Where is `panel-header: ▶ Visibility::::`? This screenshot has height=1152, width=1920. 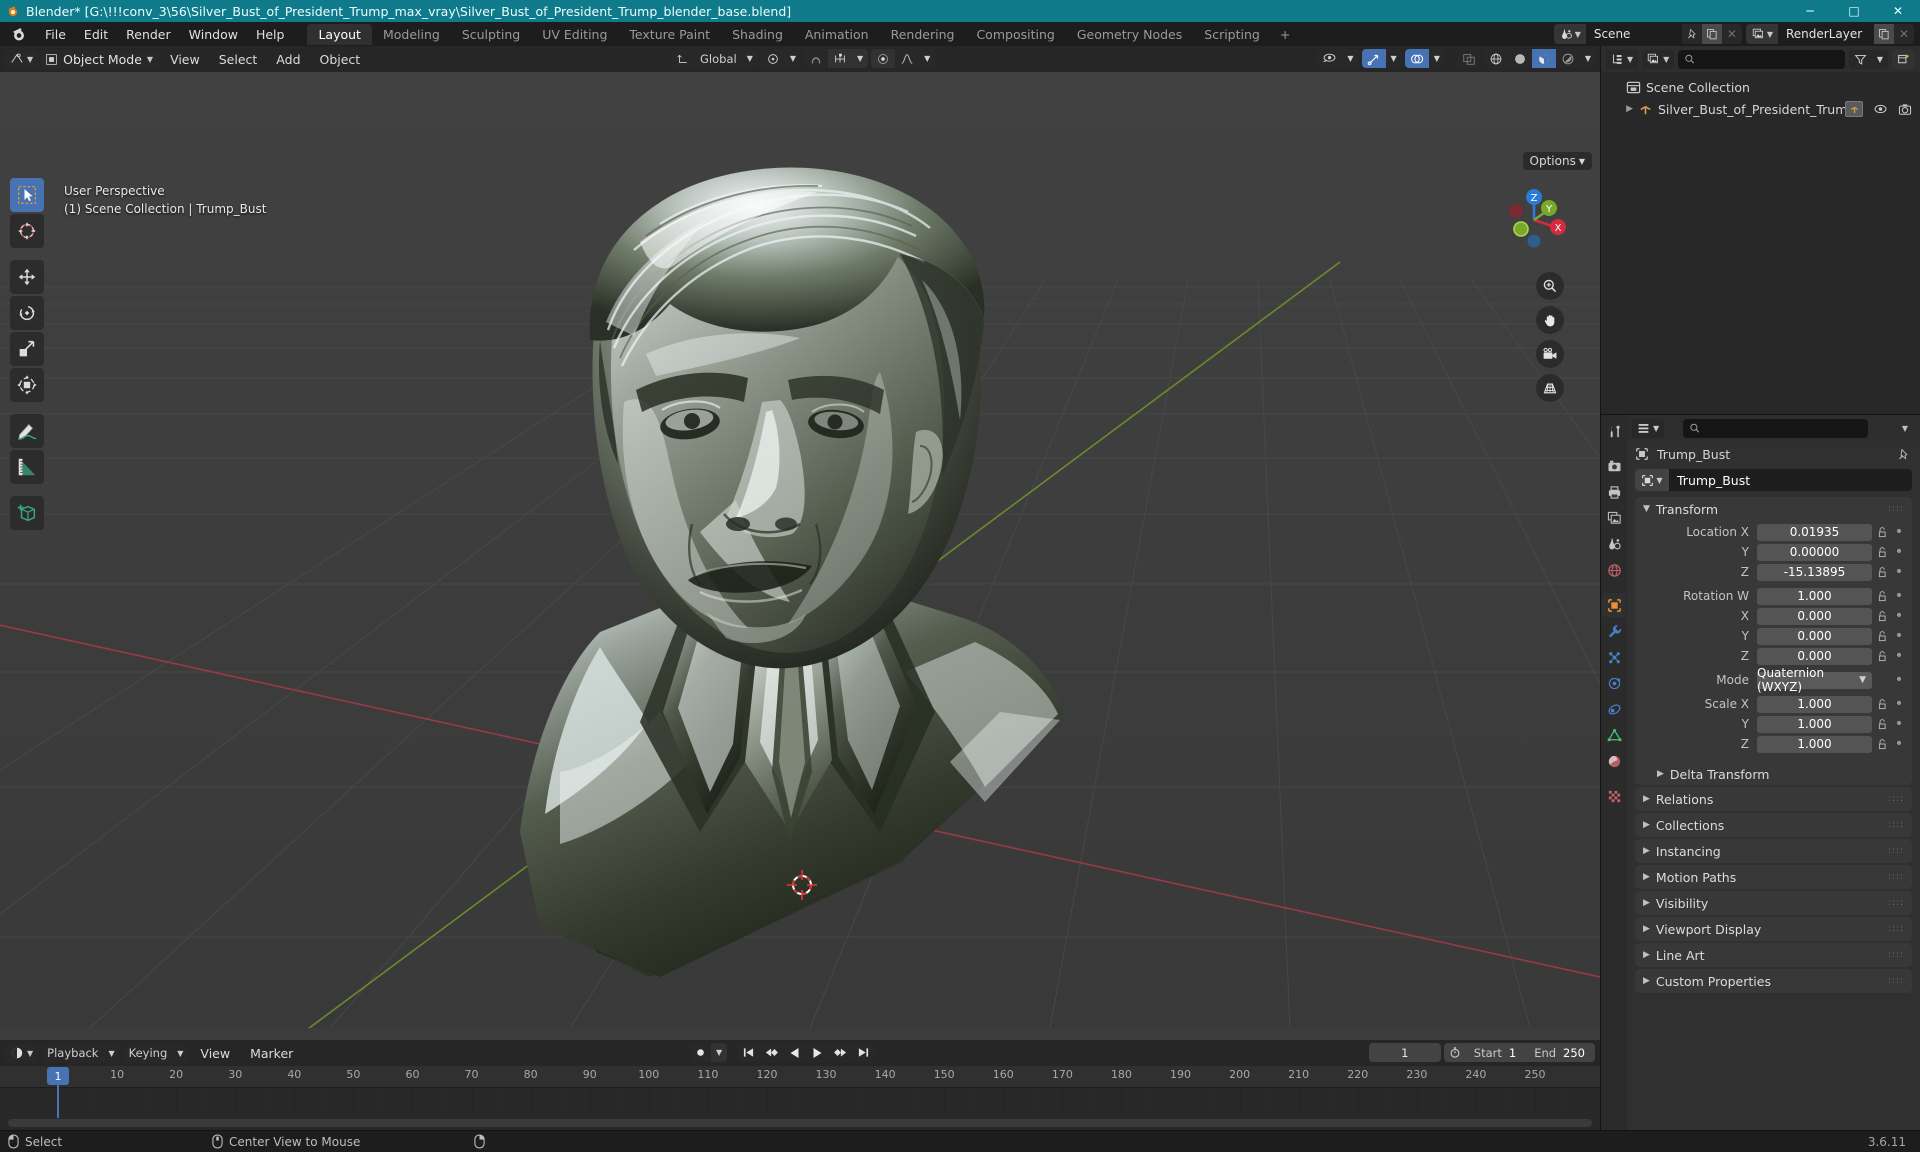
panel-header: ▶ Visibility:::: is located at coordinates (1773, 903).